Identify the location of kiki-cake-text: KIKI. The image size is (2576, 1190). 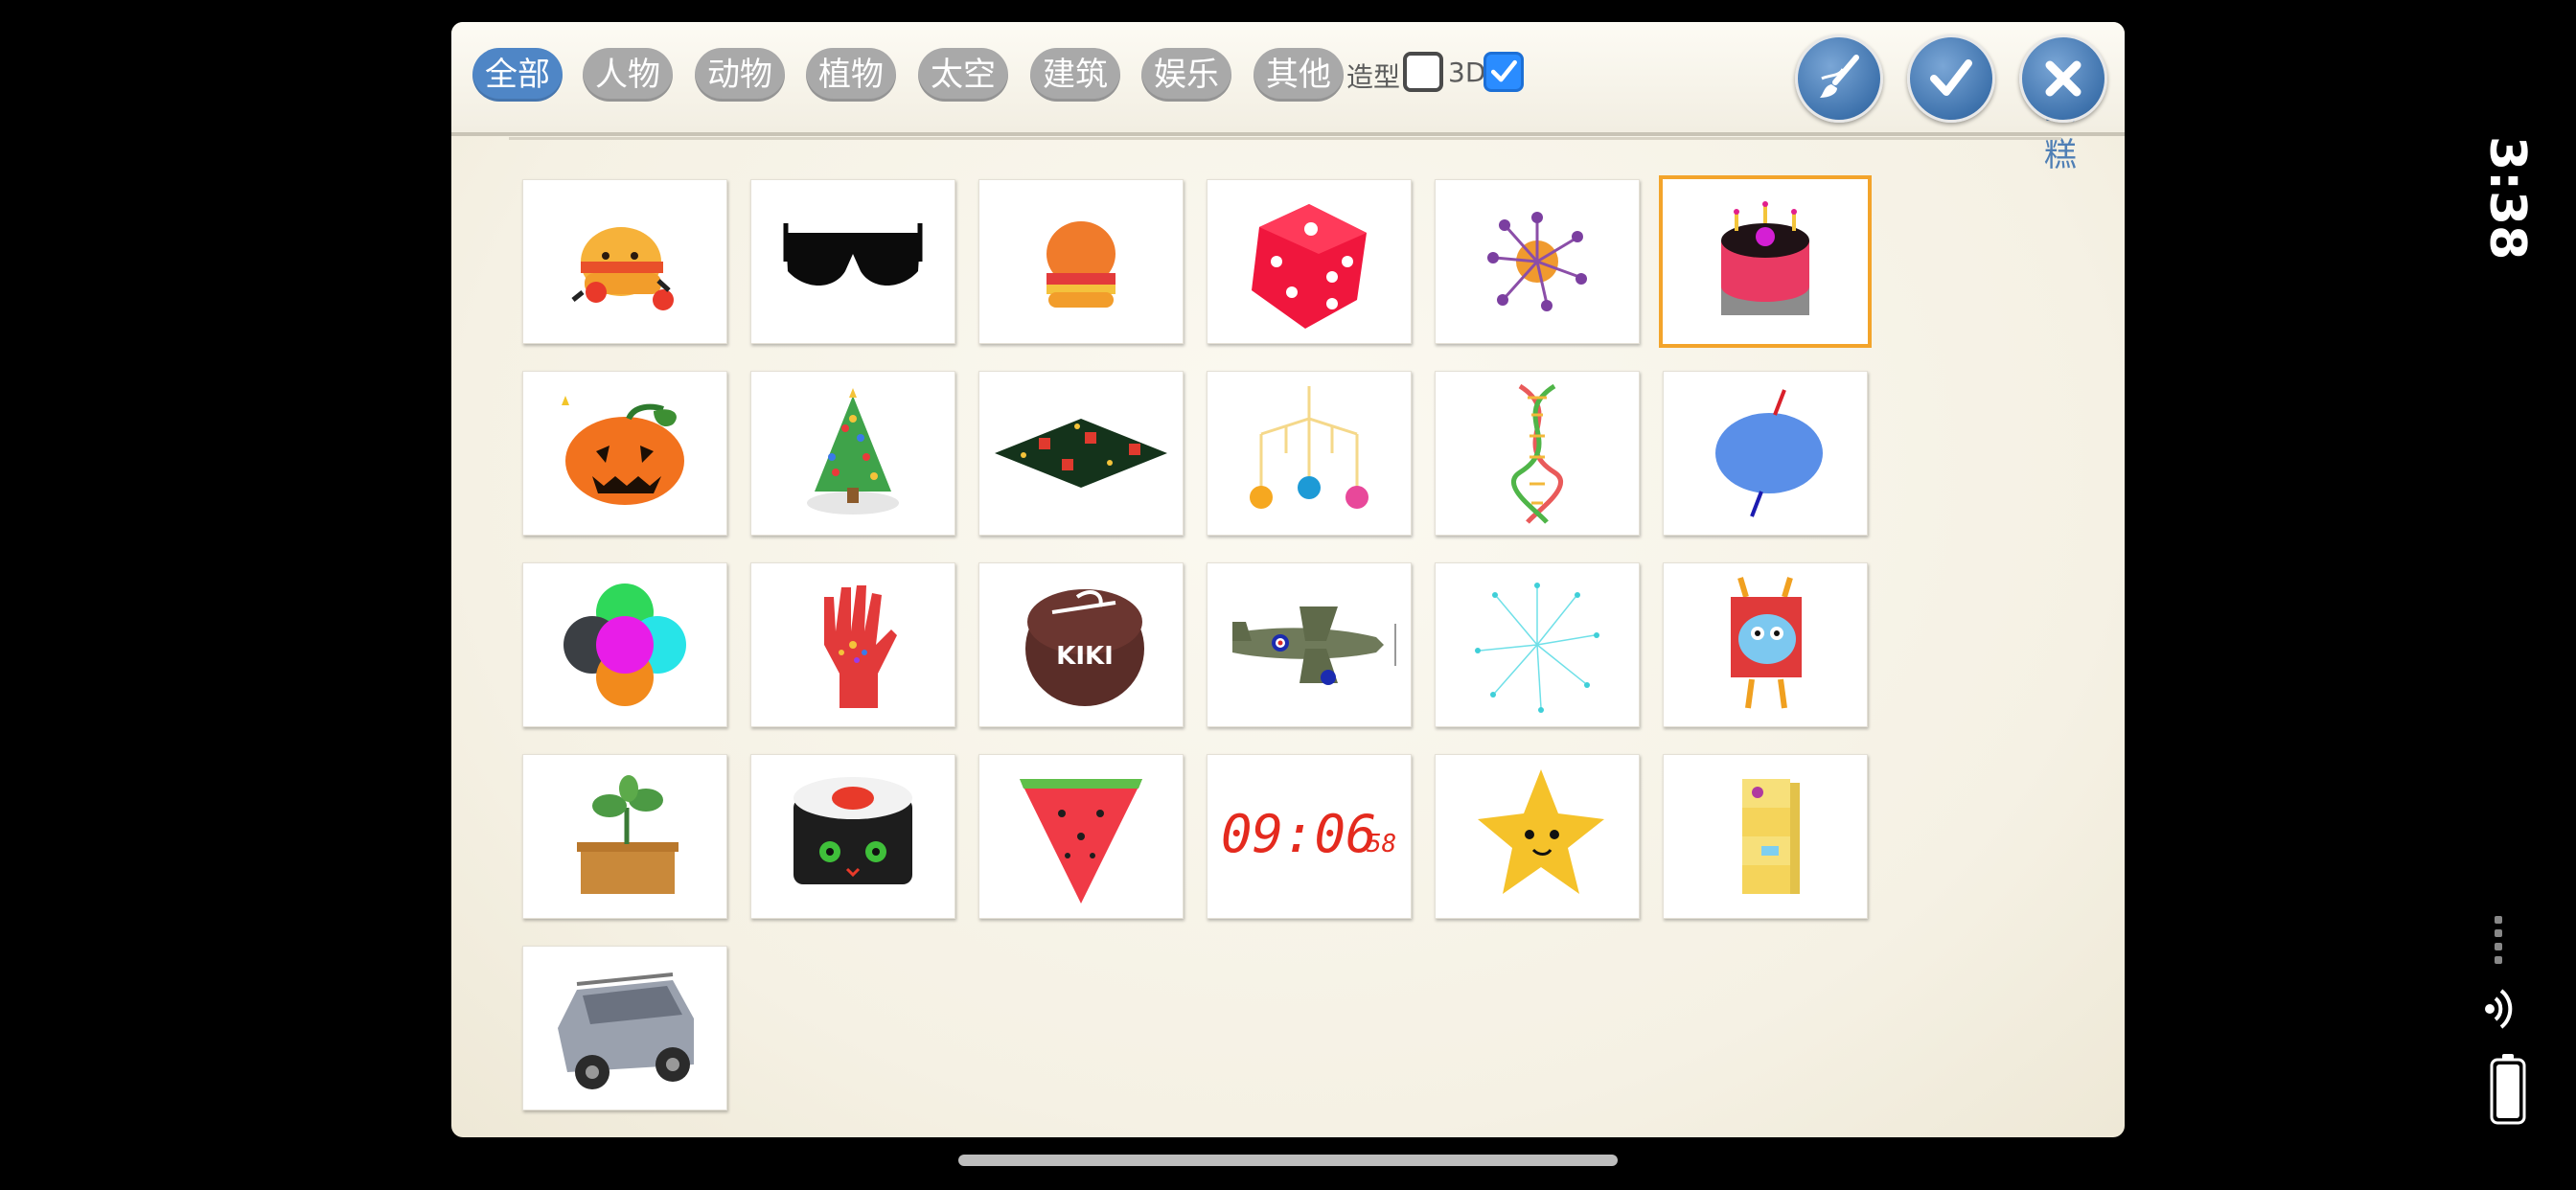
(1085, 656).